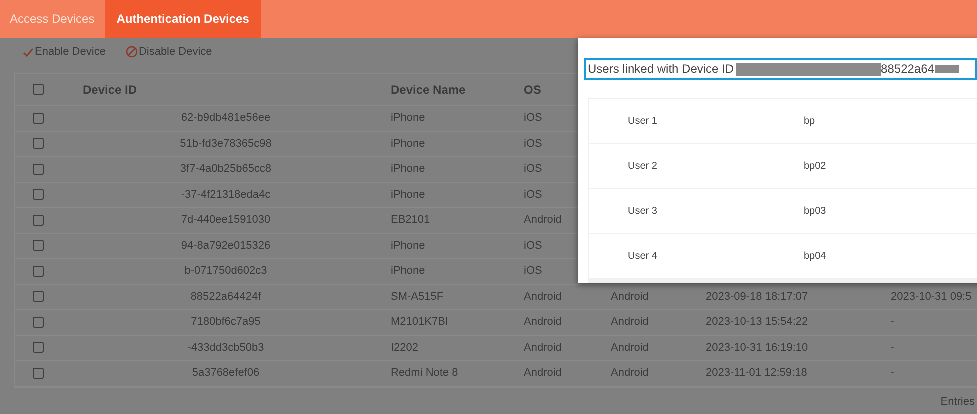 This screenshot has width=977, height=414. What do you see at coordinates (642, 167) in the screenshot?
I see `user-label: User 2` at bounding box center [642, 167].